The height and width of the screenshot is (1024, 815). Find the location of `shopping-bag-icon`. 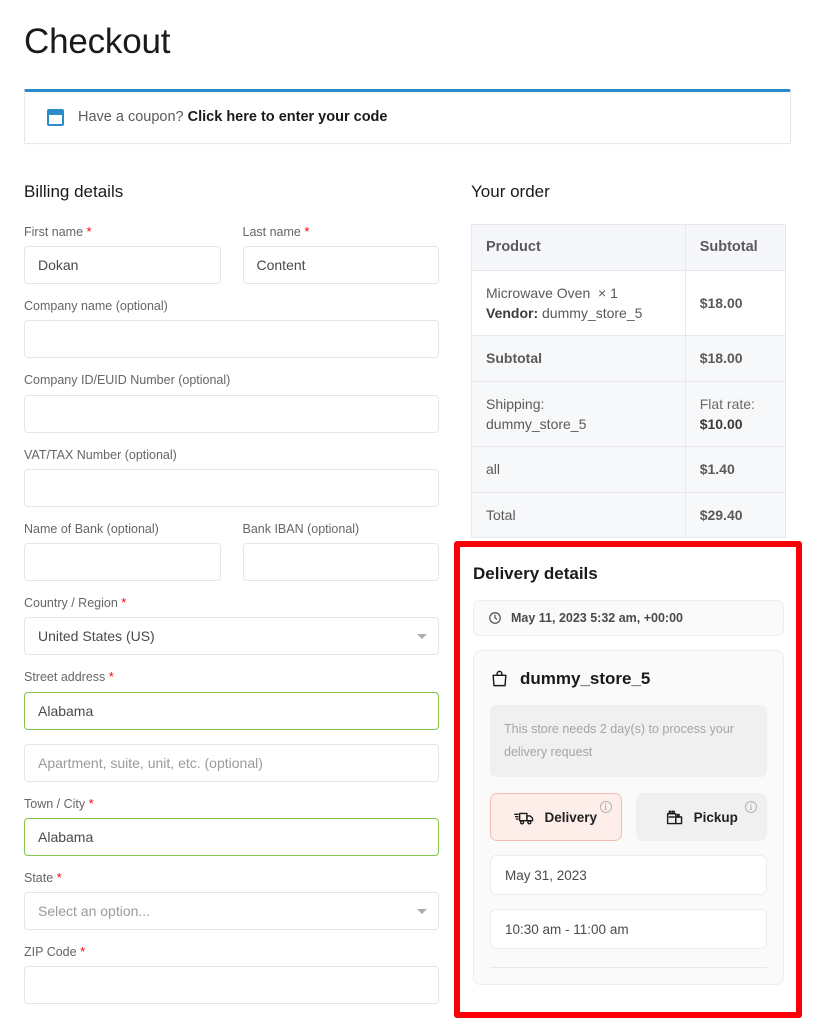

shopping-bag-icon is located at coordinates (499, 678).